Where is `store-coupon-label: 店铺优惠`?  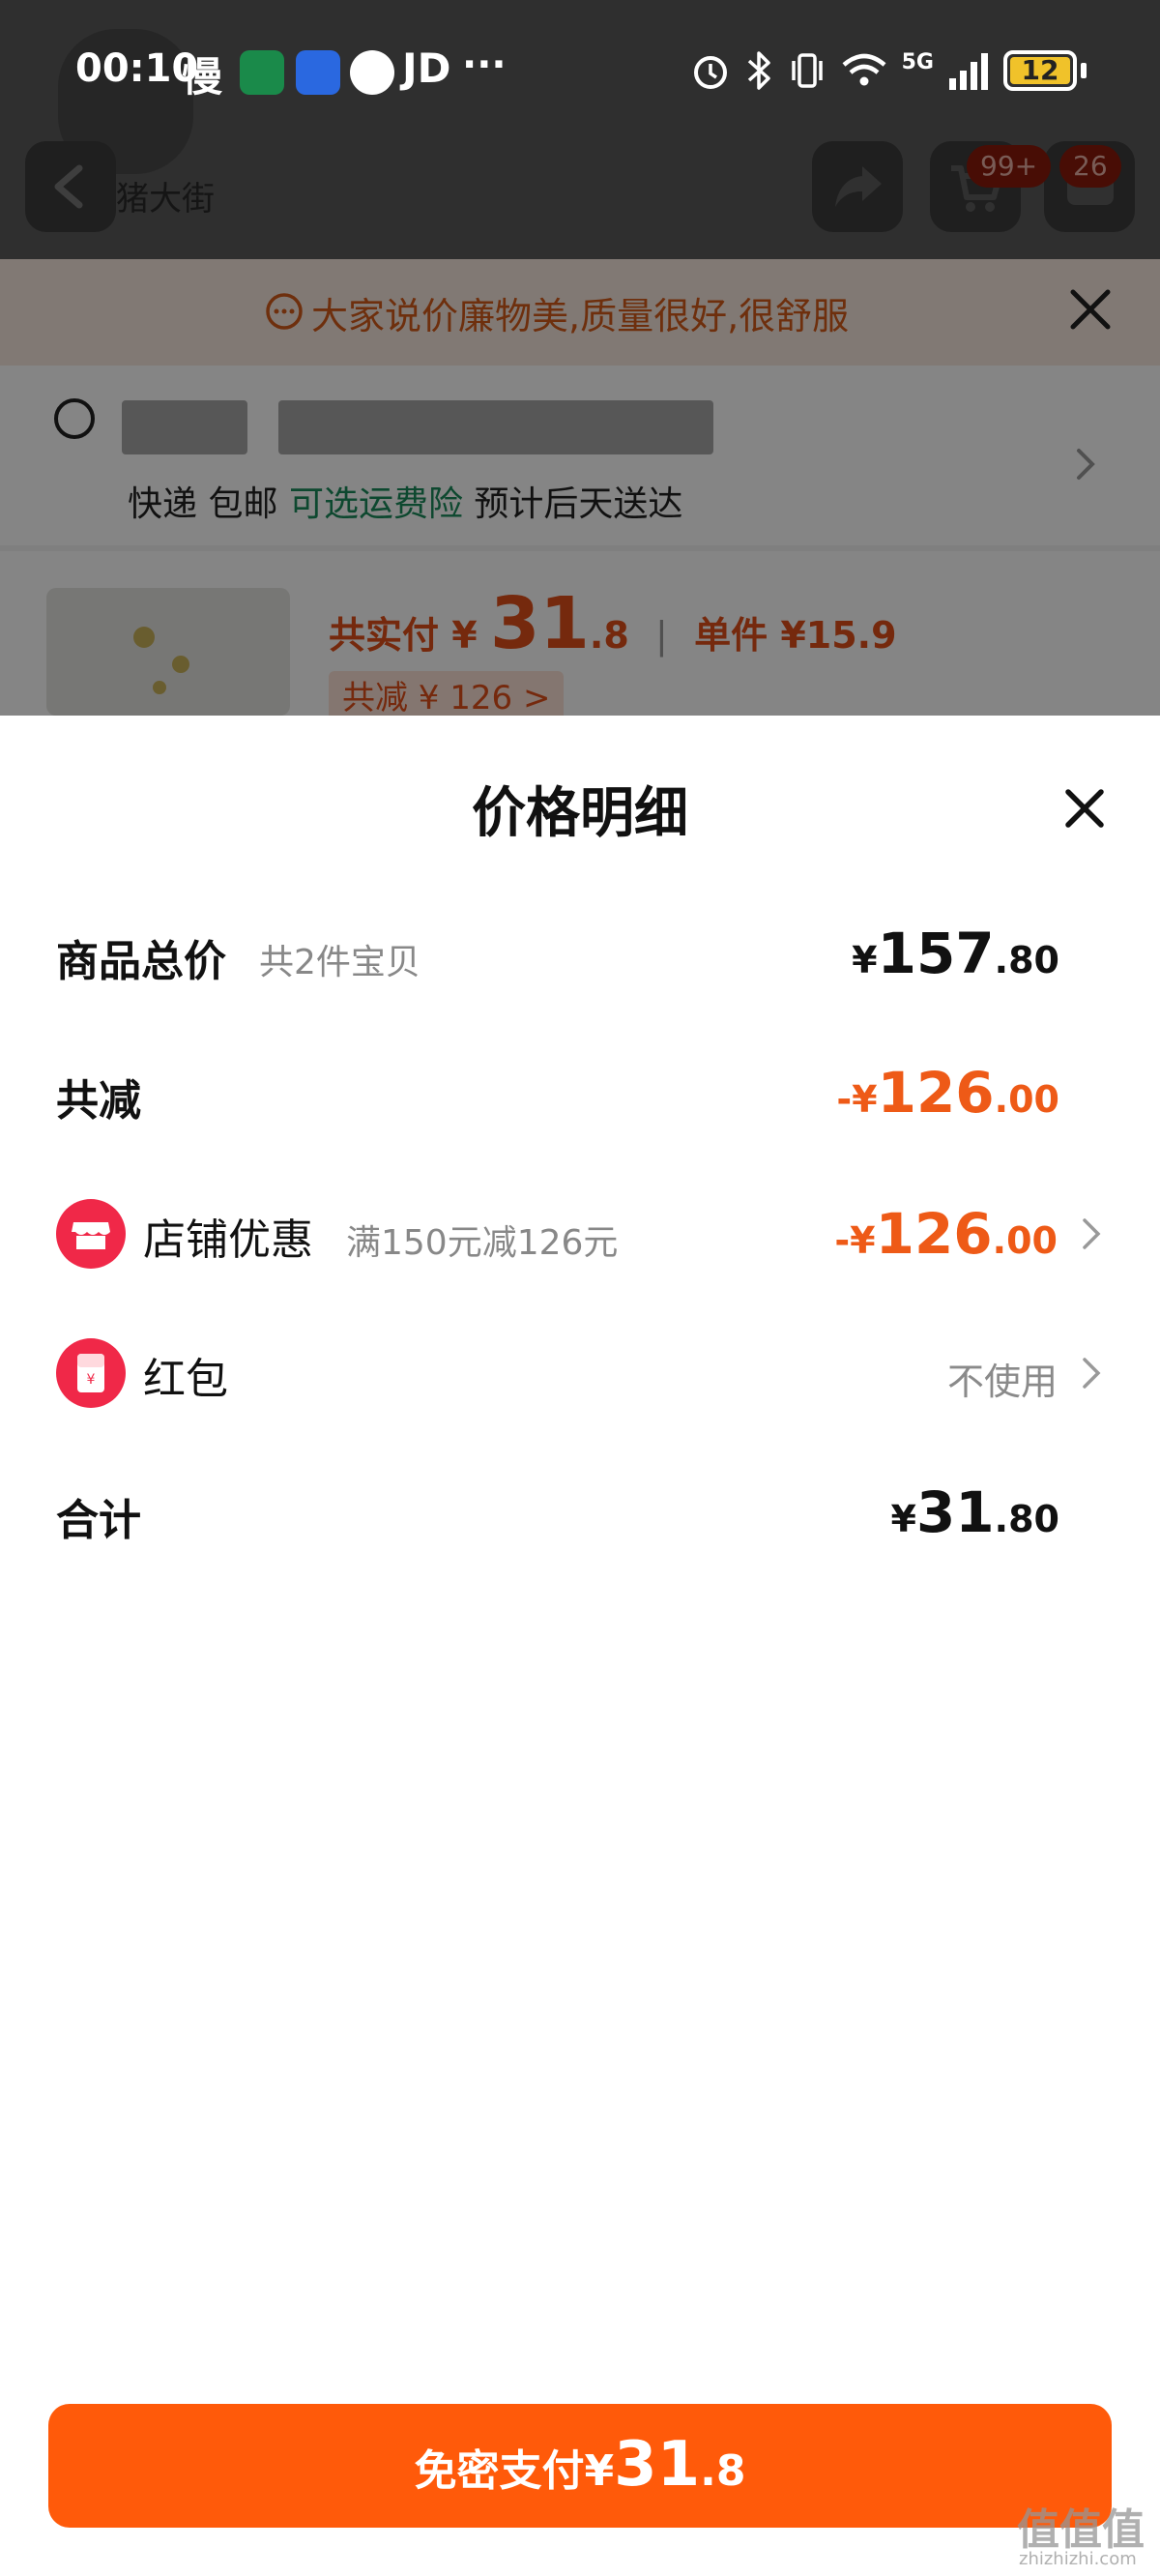 store-coupon-label: 店铺优惠 is located at coordinates (228, 1236).